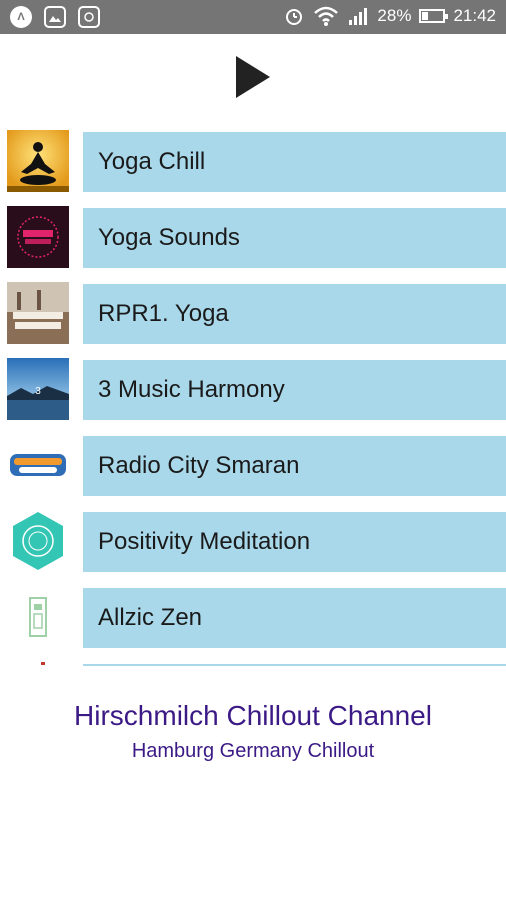 This screenshot has height=900, width=506. Describe the element at coordinates (294, 390) in the screenshot. I see `station-label: 3 Music Harmony` at that location.